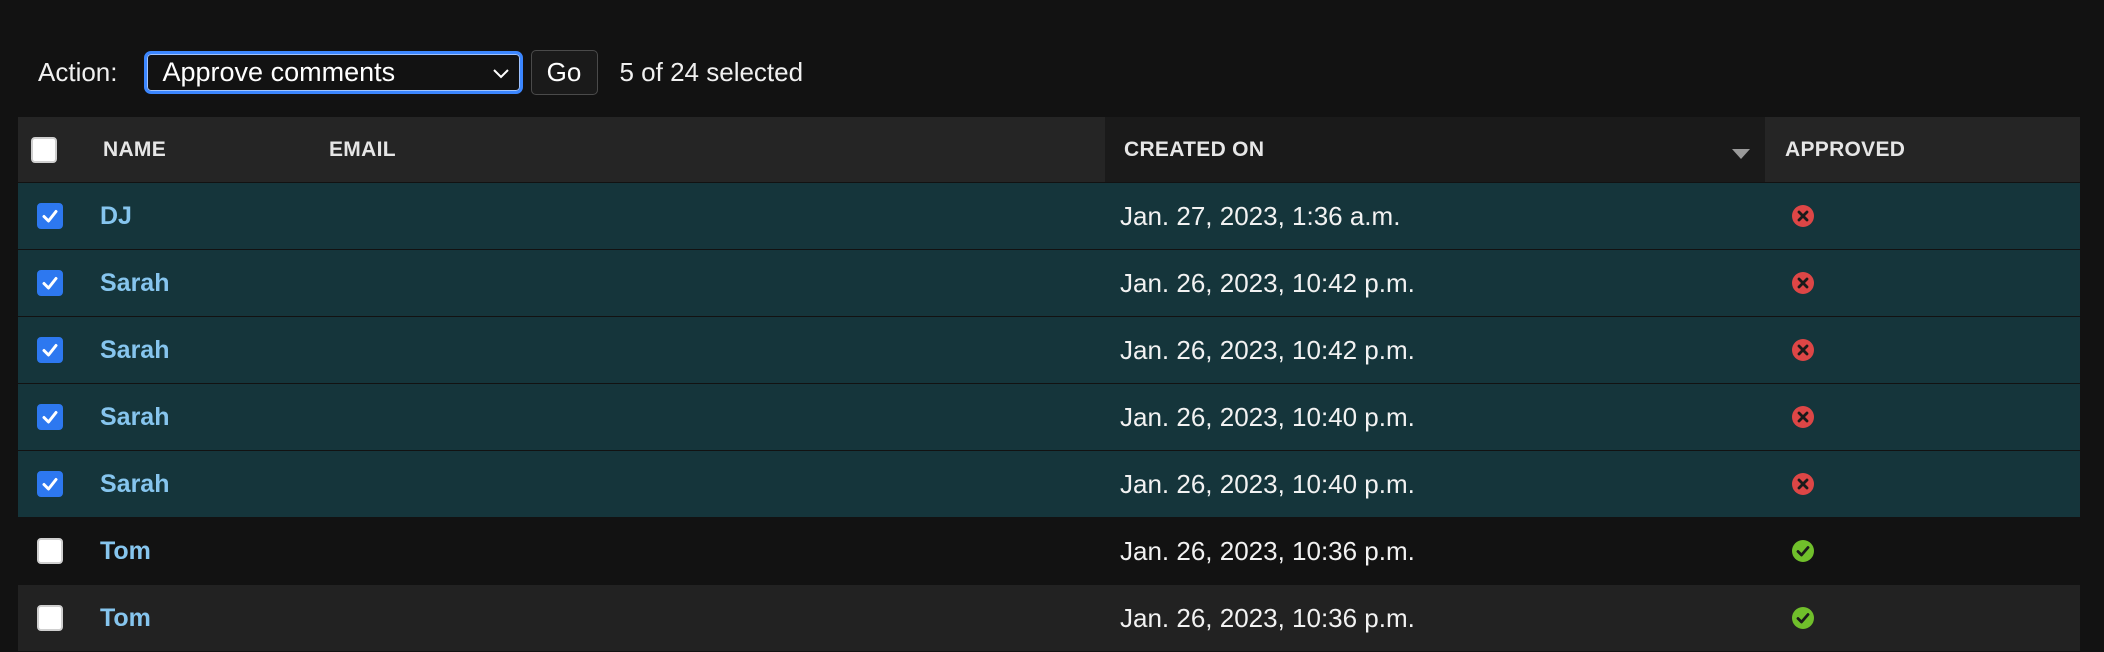 The image size is (2104, 652). What do you see at coordinates (1194, 149) in the screenshot?
I see `column-header-created-on: CREATED ON` at bounding box center [1194, 149].